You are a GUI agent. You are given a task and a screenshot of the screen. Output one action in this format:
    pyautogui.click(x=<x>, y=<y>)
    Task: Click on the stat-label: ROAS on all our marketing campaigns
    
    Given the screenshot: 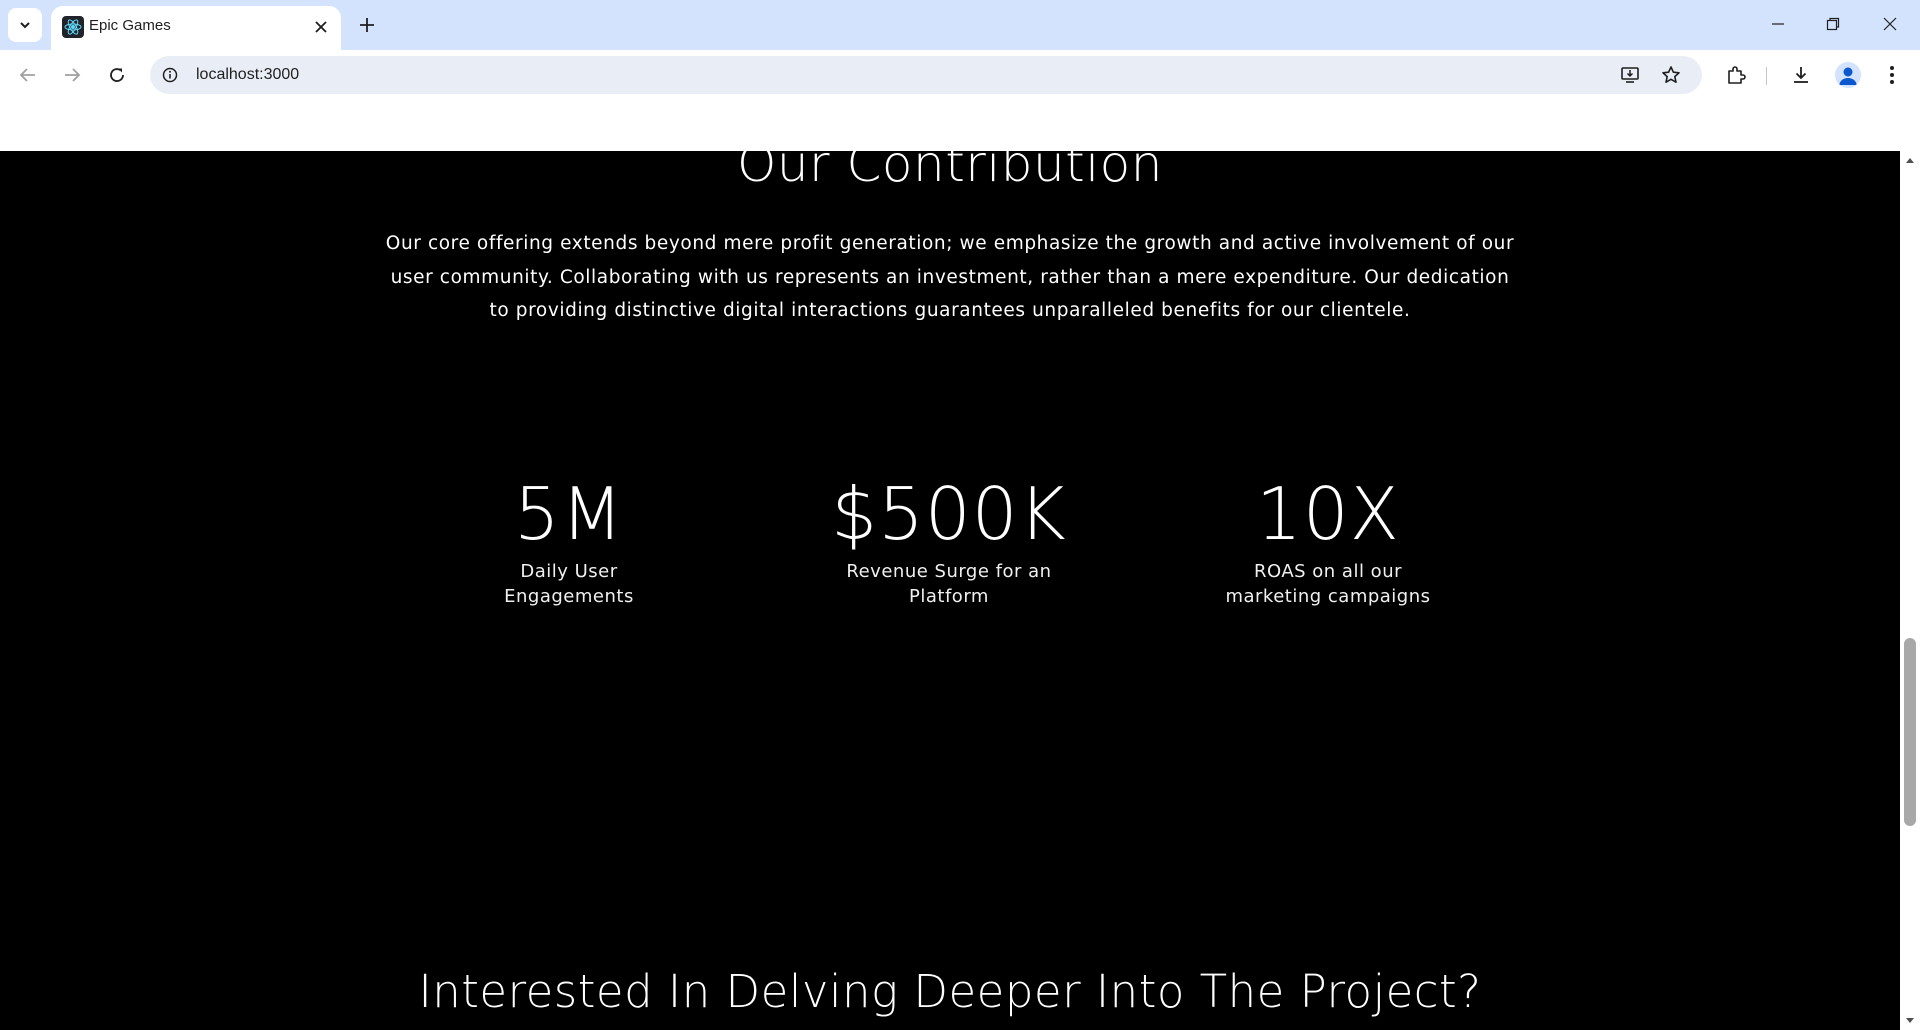 What is the action you would take?
    pyautogui.click(x=1328, y=584)
    